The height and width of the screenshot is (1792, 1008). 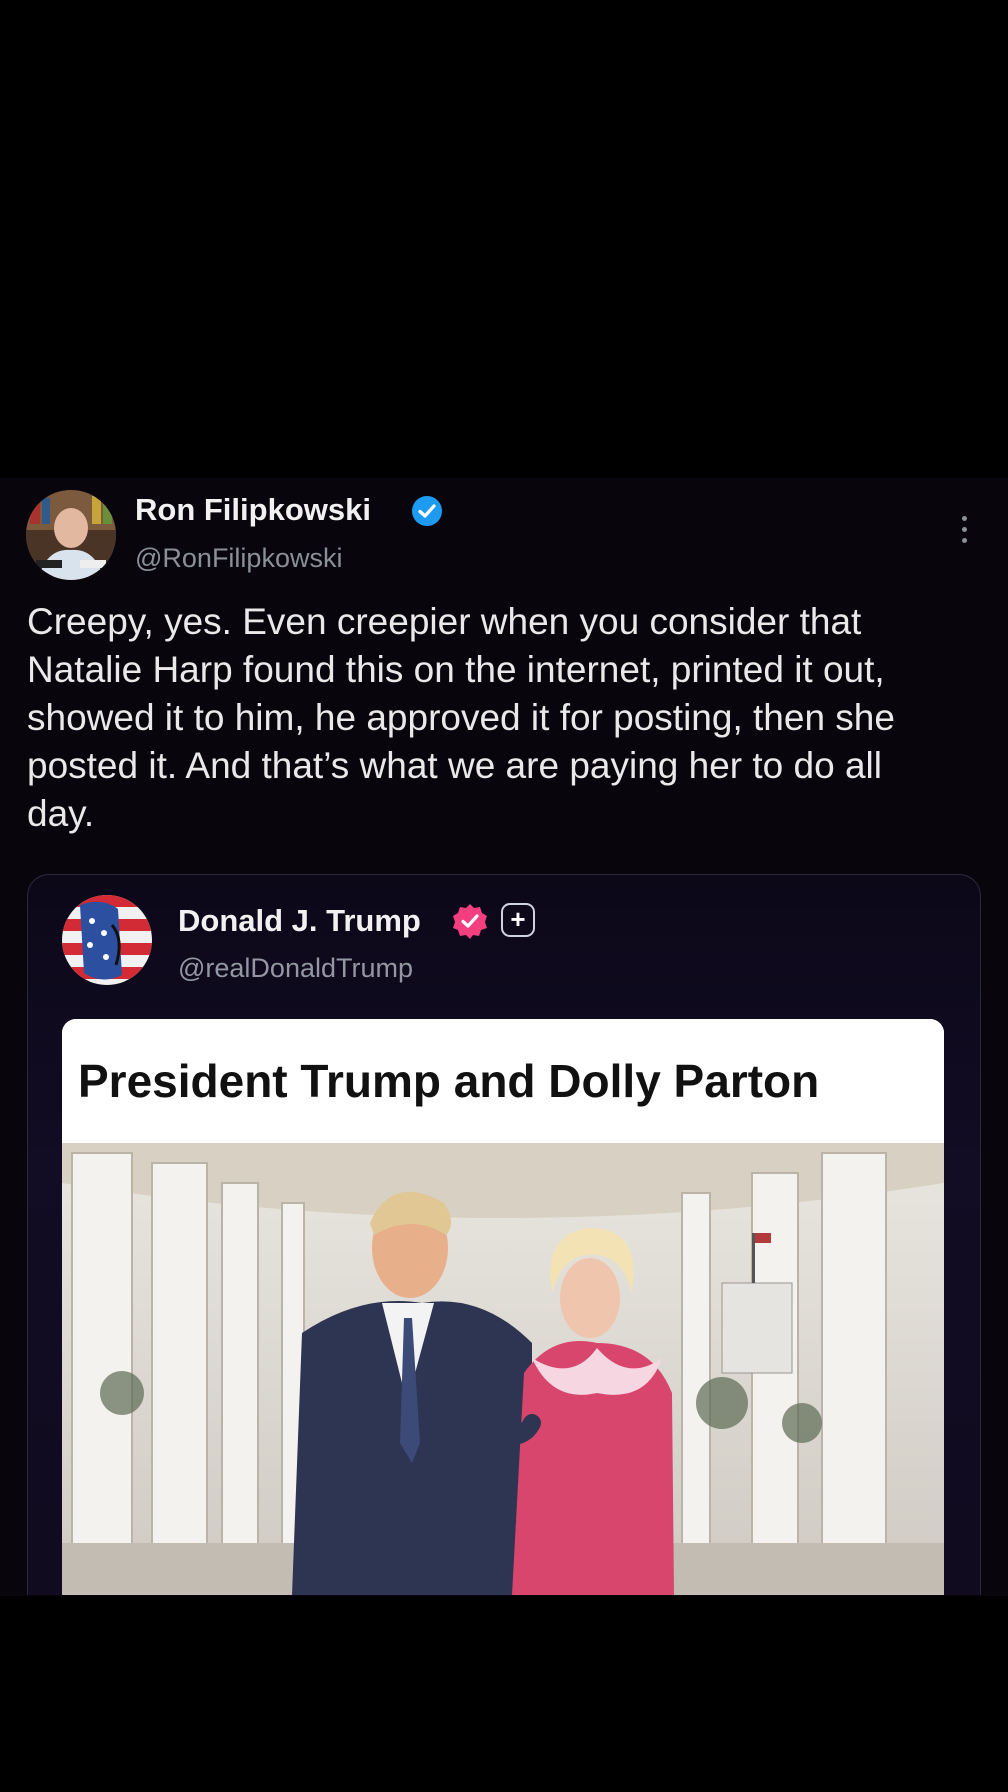 I want to click on author-avatar, so click(x=71, y=535).